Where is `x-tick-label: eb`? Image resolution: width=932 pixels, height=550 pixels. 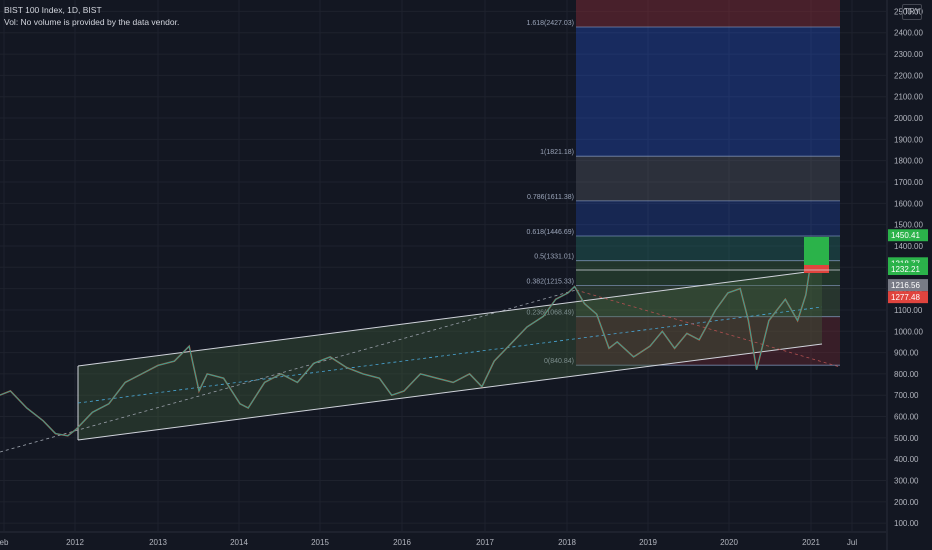
x-tick-label: eb is located at coordinates (4, 542).